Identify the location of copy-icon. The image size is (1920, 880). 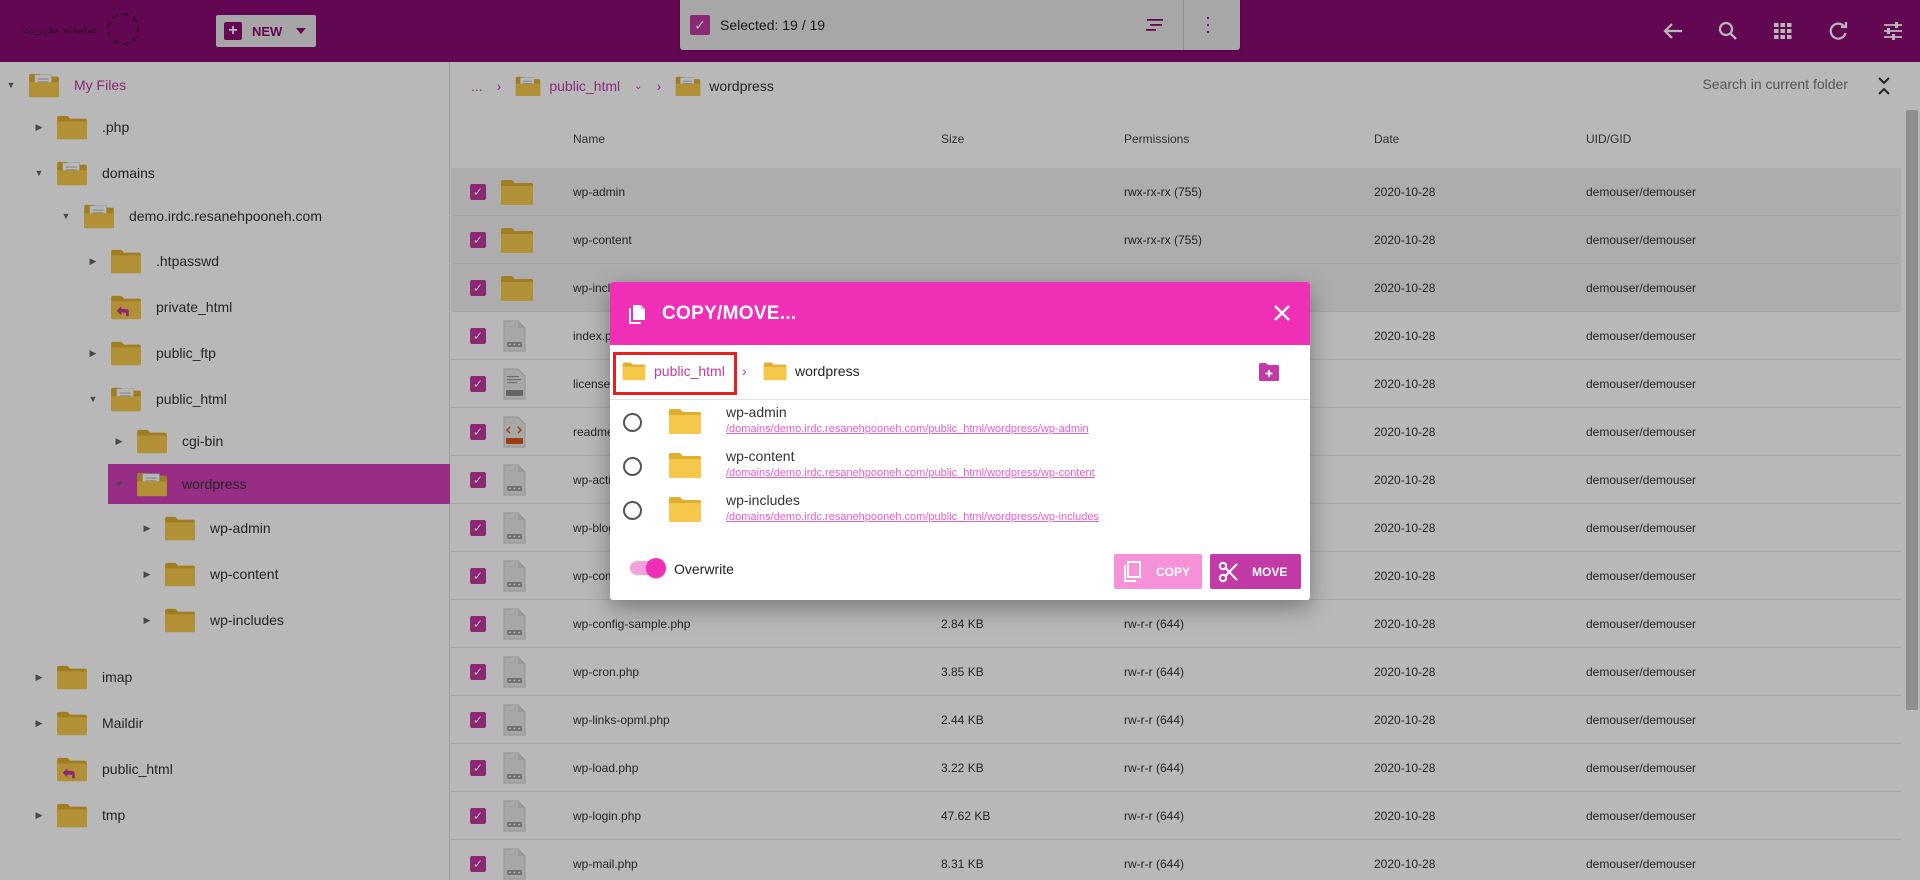
(1132, 571).